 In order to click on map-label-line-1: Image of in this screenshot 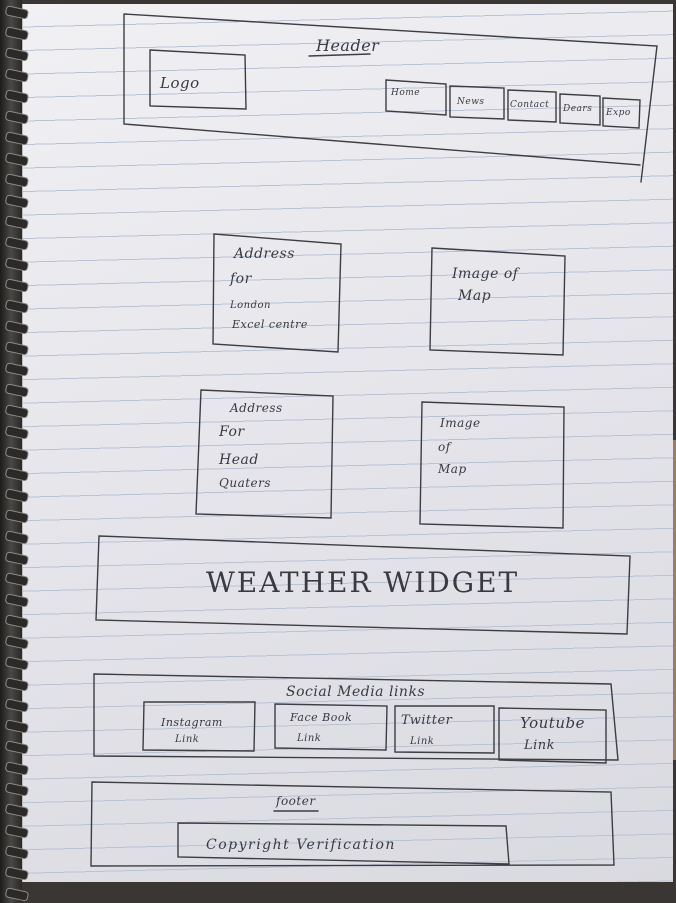, I will do `click(485, 274)`.